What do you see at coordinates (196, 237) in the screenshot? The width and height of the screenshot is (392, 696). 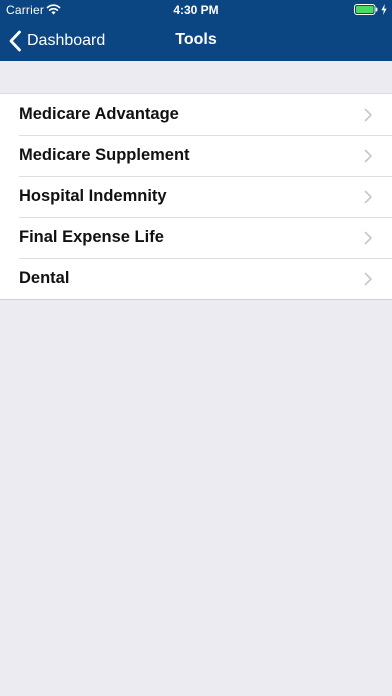 I see `list-item-final-expense-life: Final Expense Life` at bounding box center [196, 237].